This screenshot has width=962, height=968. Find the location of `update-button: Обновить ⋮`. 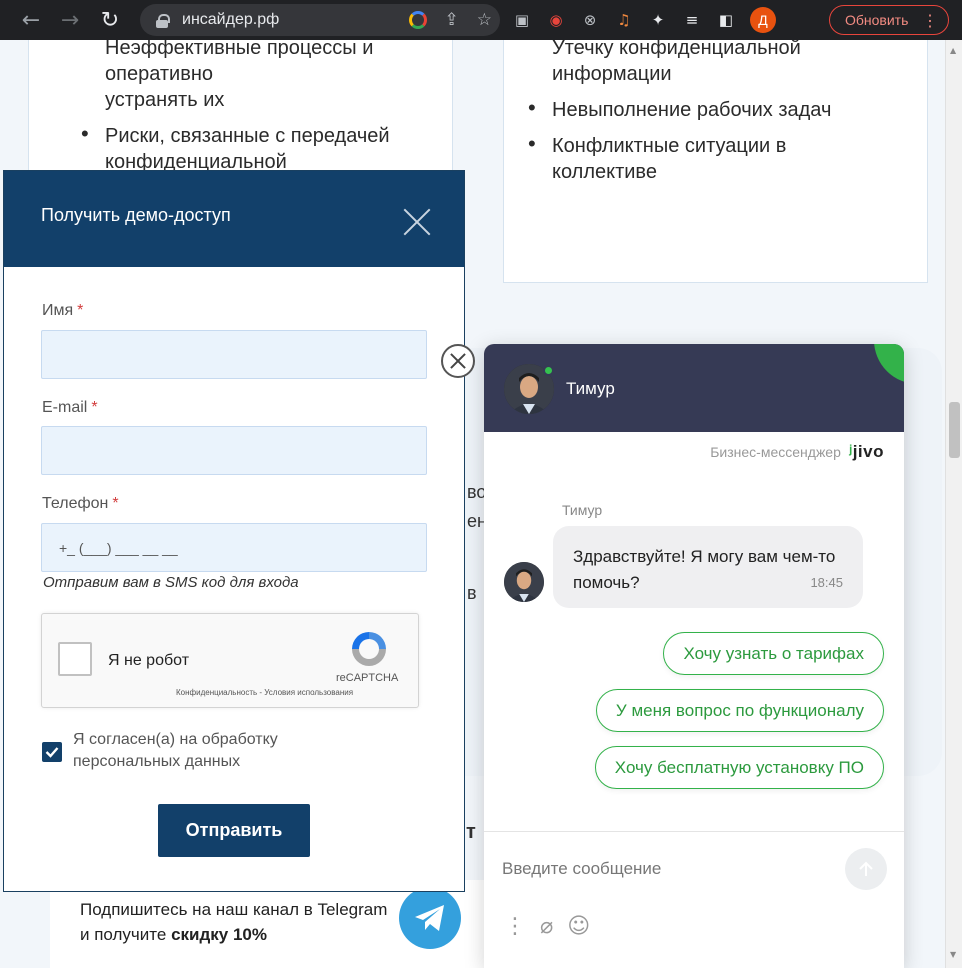

update-button: Обновить ⋮ is located at coordinates (889, 20).